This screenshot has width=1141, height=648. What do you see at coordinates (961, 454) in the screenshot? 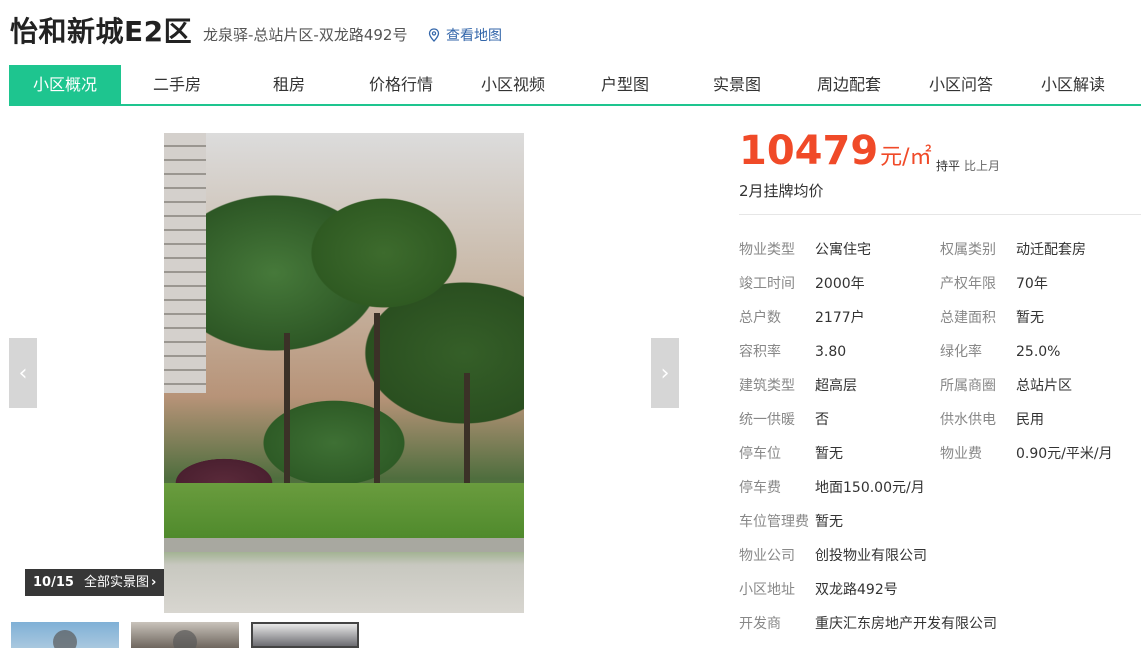
I see `info-key: 物业费` at bounding box center [961, 454].